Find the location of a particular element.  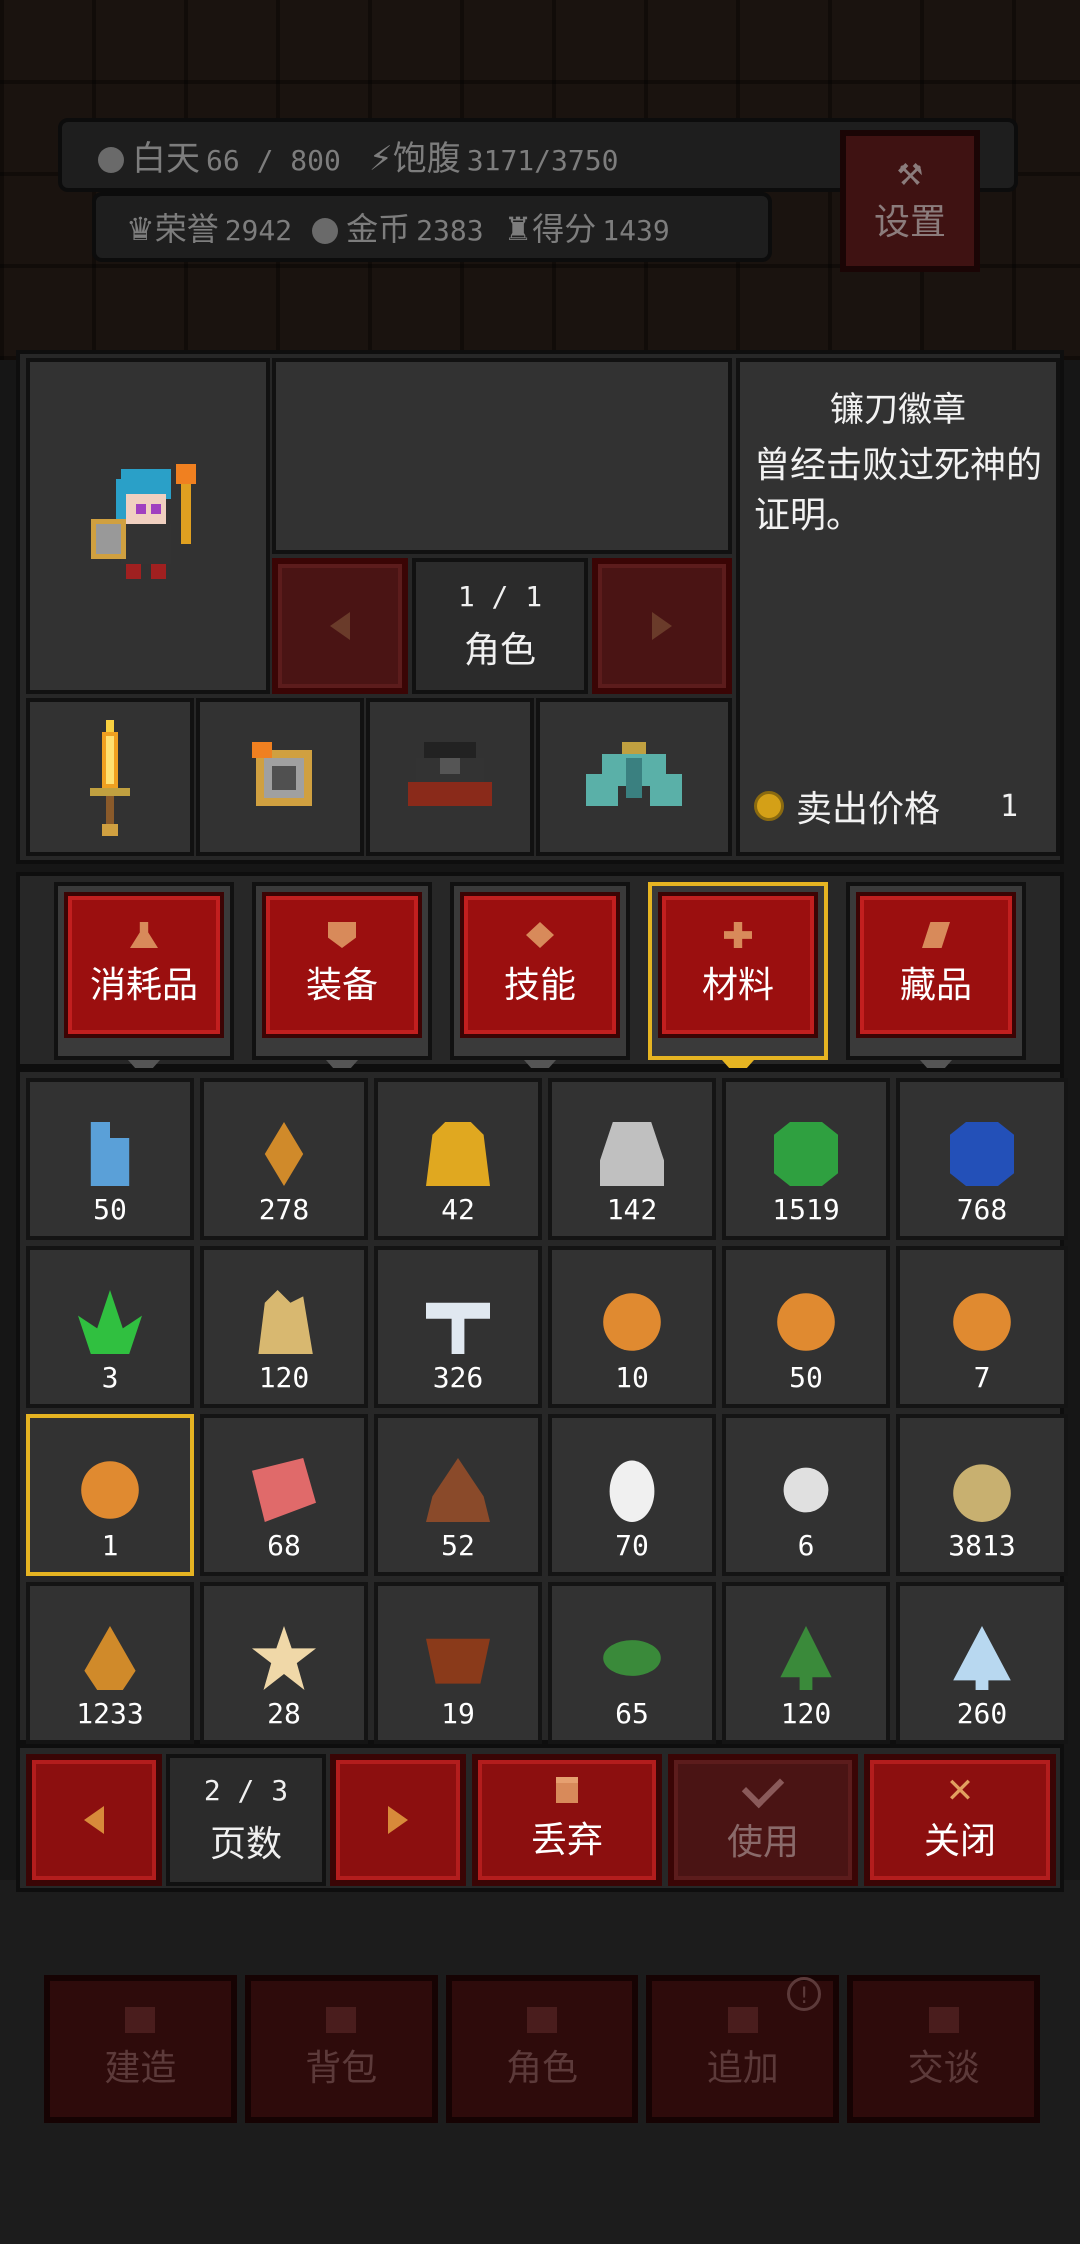

inventory-slot: 42 is located at coordinates (458, 1159).